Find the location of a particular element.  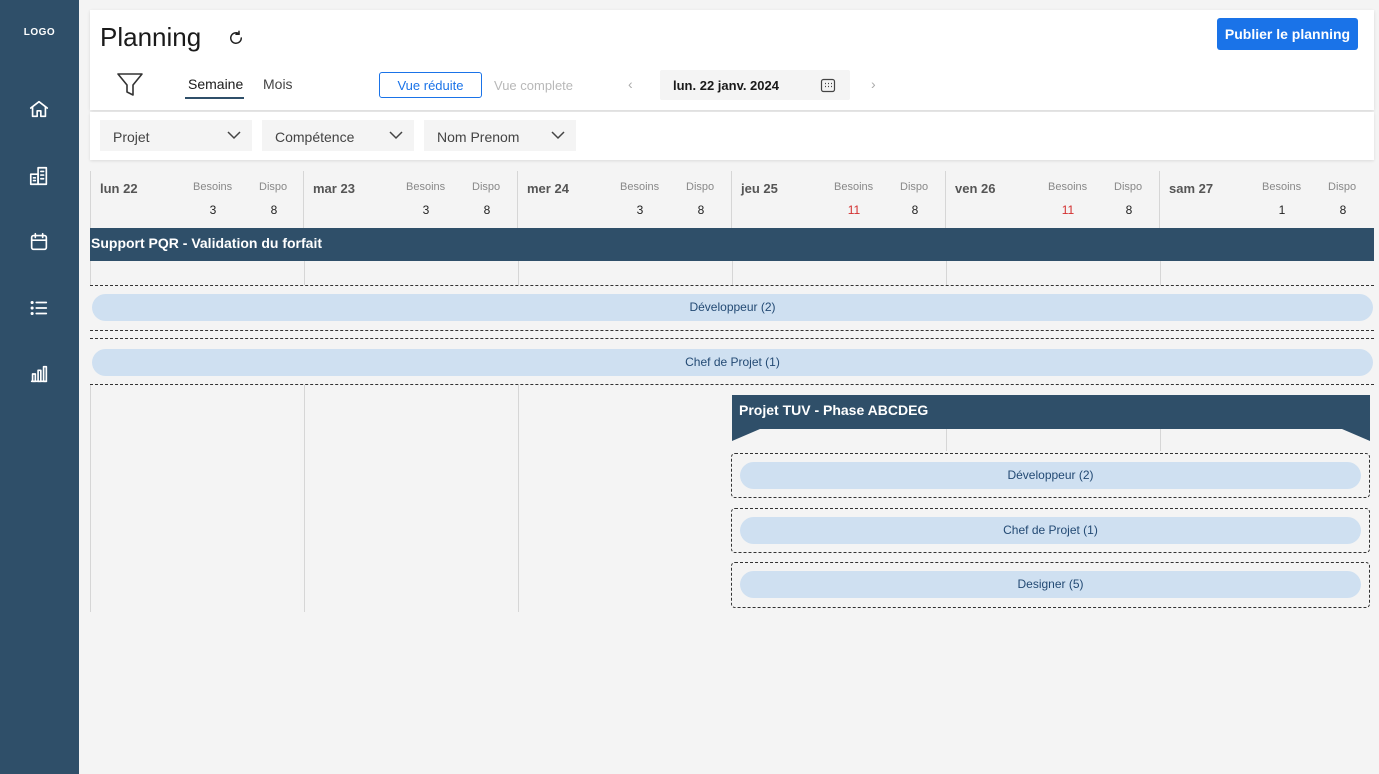

day-header-sat: sam 27 Besoins Dispo 1 8 is located at coordinates (1267, 199).